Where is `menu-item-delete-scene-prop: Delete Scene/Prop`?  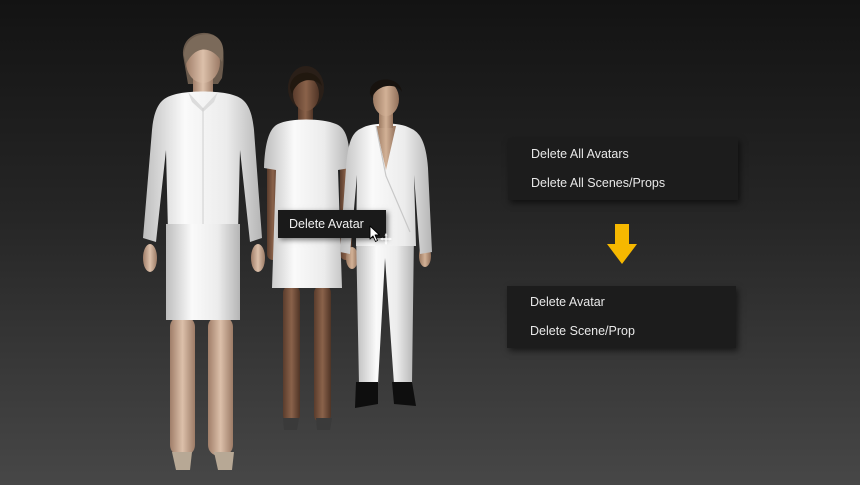 menu-item-delete-scene-prop: Delete Scene/Prop is located at coordinates (621, 331).